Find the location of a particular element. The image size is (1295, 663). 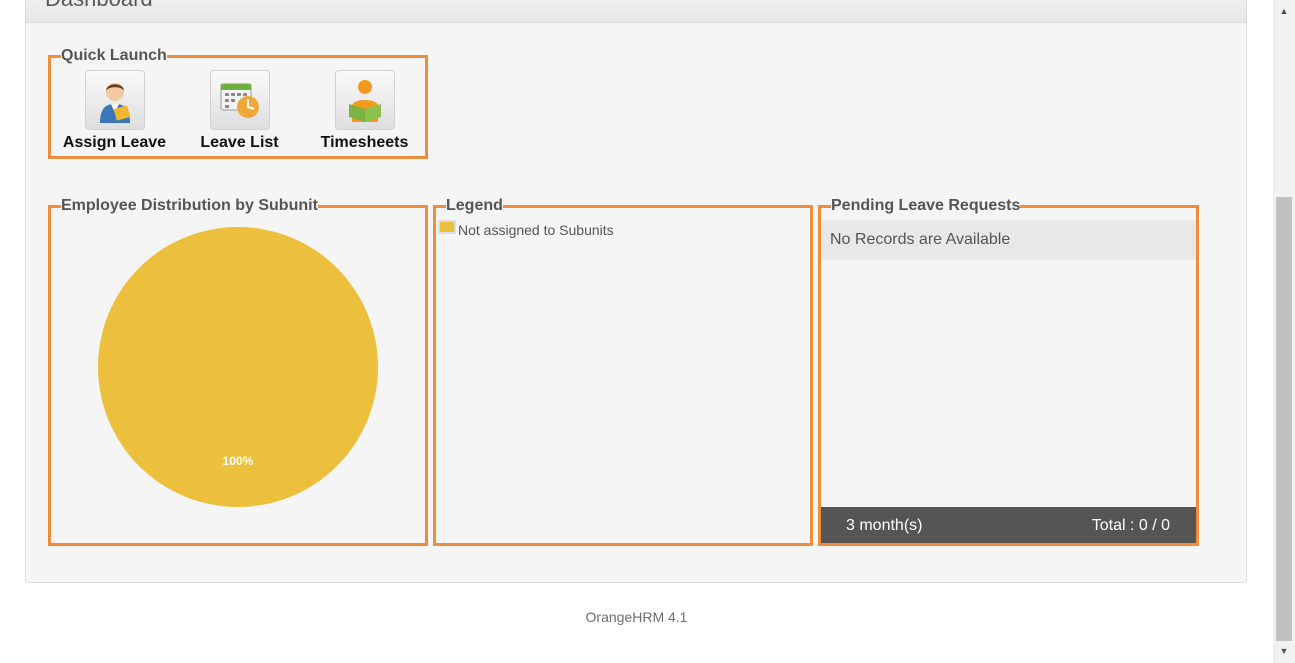

quick-launch-timesheets: Timesheets is located at coordinates (364, 111).